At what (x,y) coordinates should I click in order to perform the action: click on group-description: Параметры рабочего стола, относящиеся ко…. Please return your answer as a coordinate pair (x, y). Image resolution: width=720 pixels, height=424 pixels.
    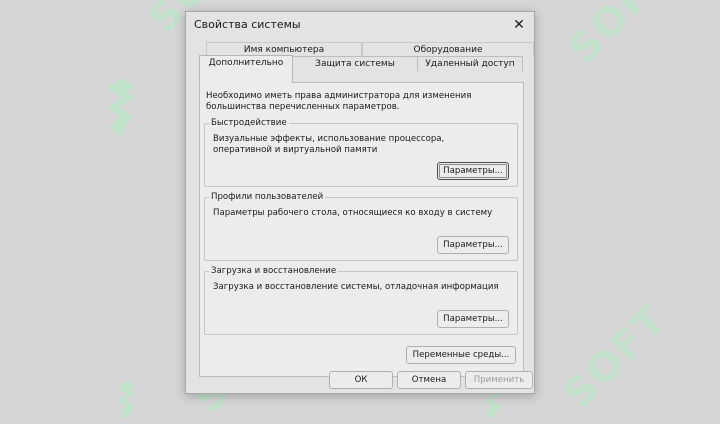
    Looking at the image, I should click on (353, 213).